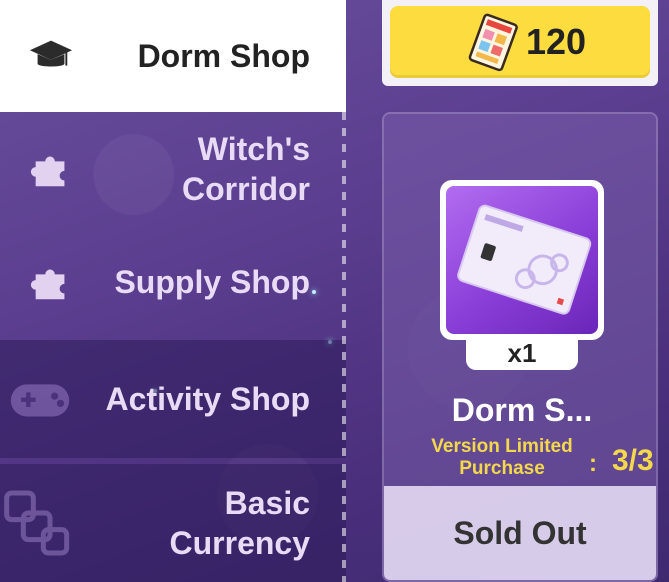 This screenshot has height=582, width=669. I want to click on dorm-item-image, so click(522, 260).